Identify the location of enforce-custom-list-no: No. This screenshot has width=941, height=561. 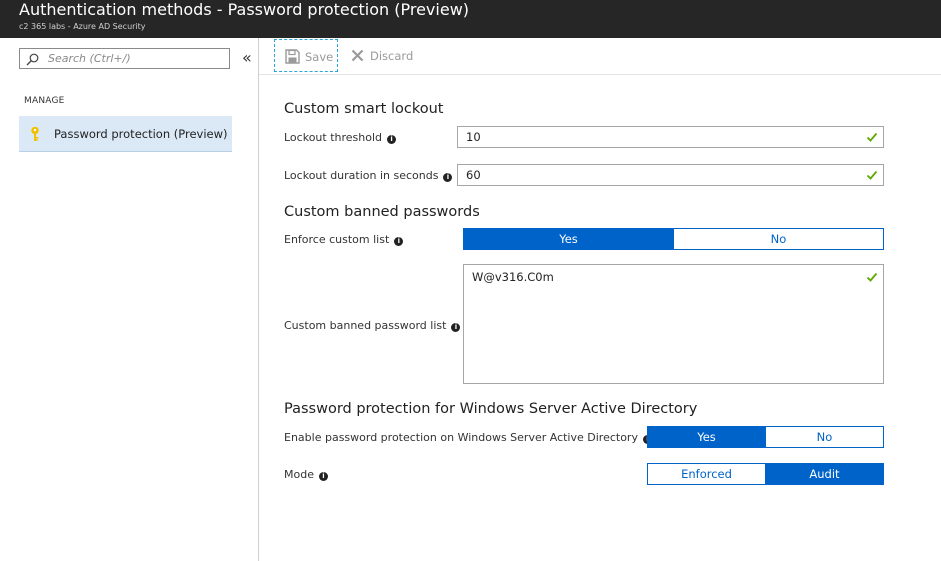
(778, 239).